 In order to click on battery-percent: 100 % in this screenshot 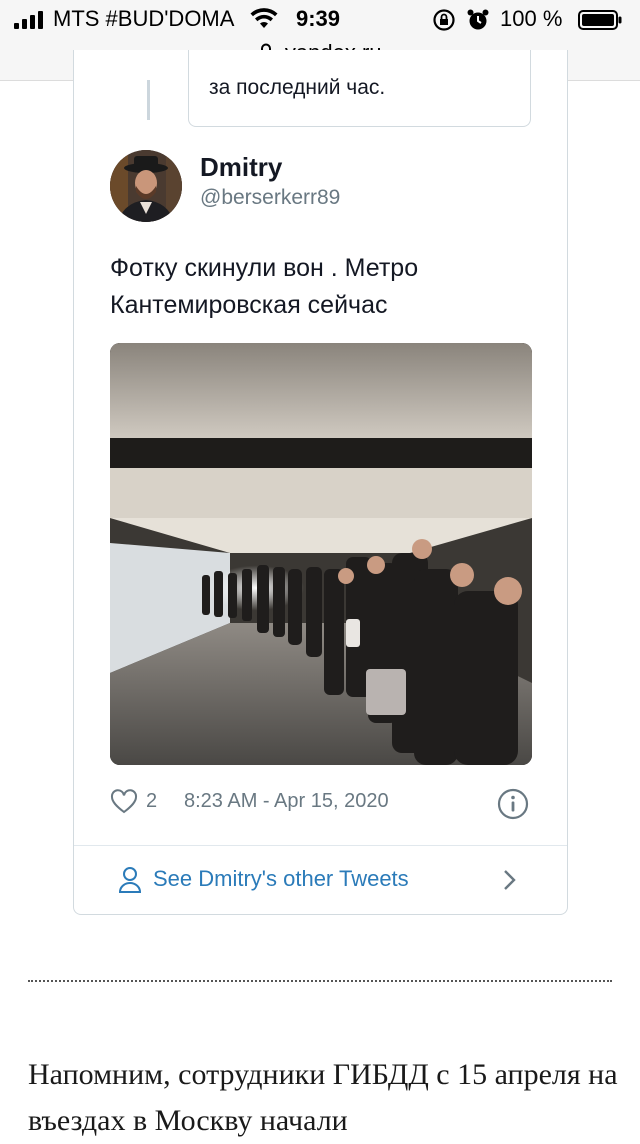, I will do `click(531, 18)`.